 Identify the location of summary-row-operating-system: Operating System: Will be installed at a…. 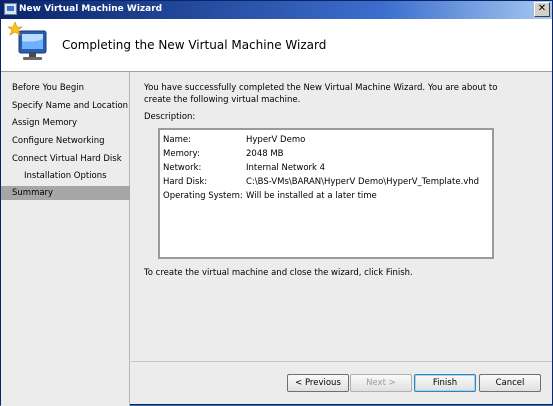
(321, 196).